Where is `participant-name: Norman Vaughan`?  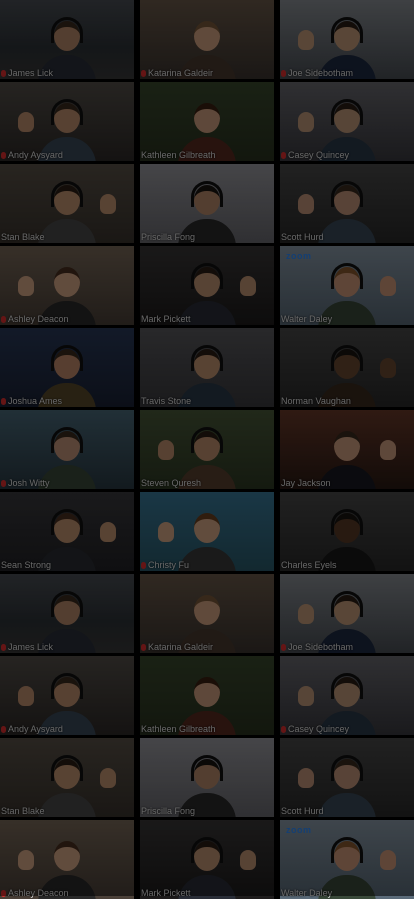 participant-name: Norman Vaughan is located at coordinates (316, 401).